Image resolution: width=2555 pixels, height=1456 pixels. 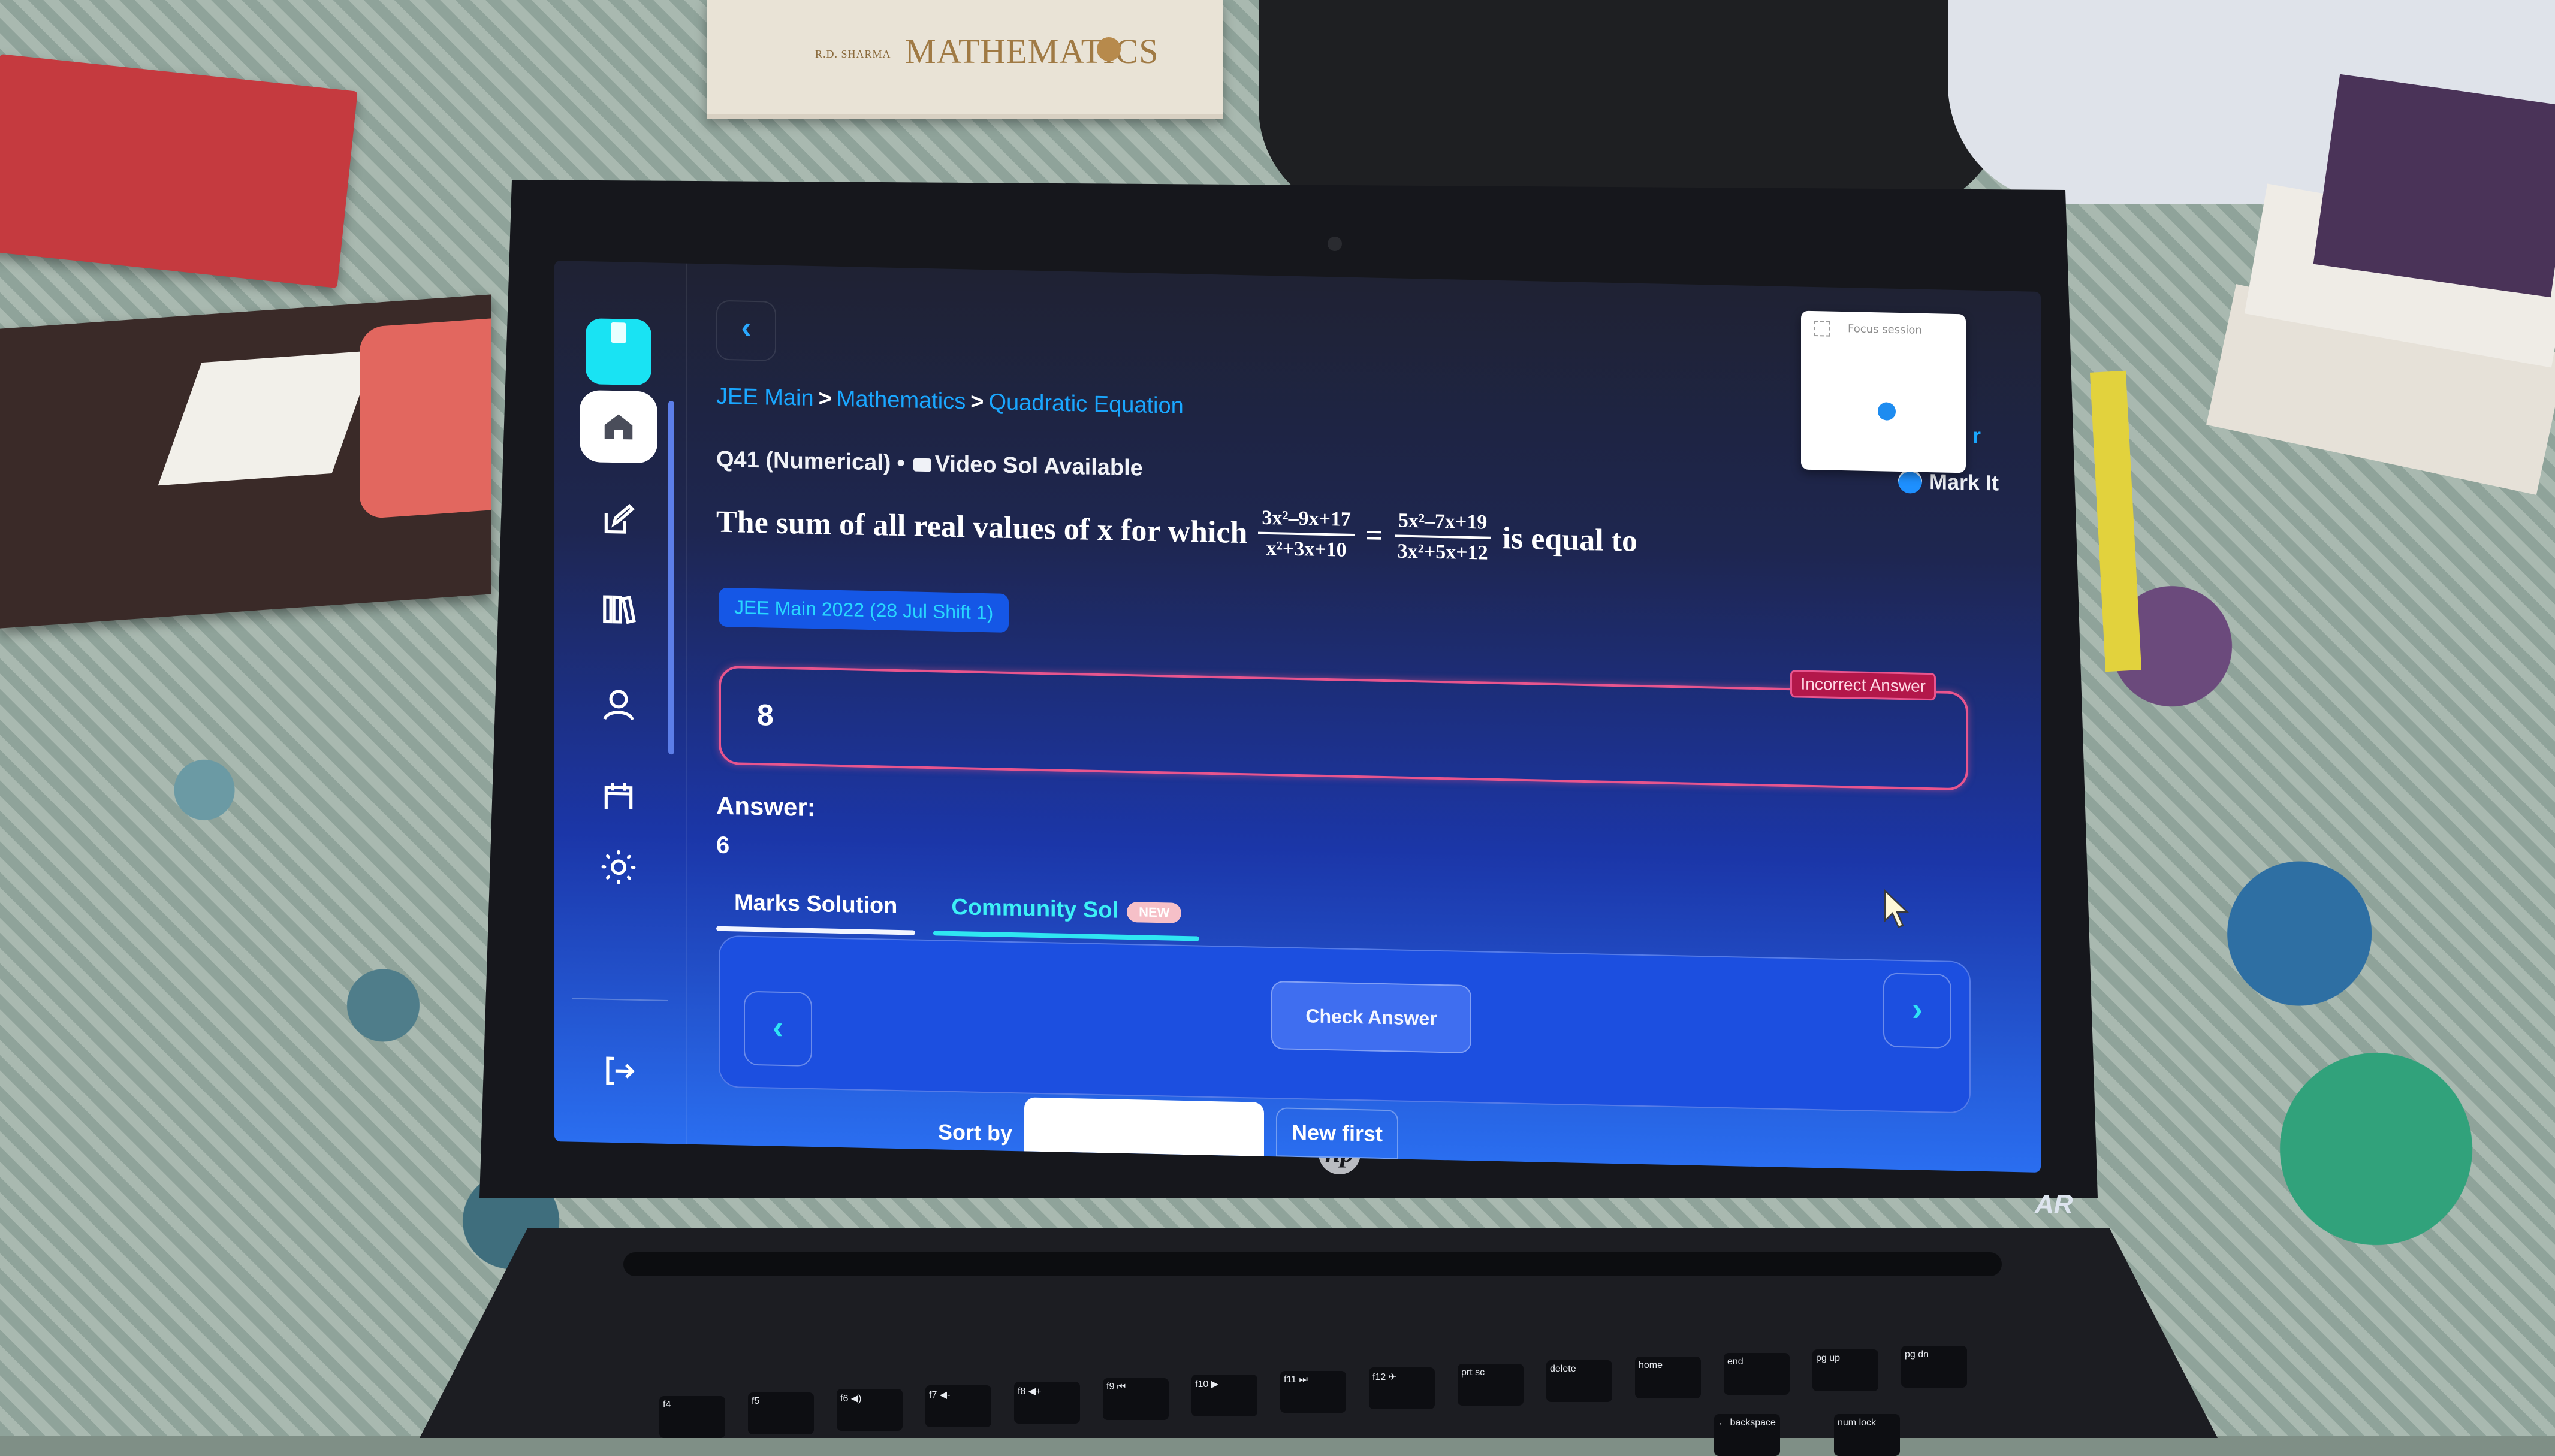 I want to click on check-answer-button: Check Answer, so click(x=1371, y=1018).